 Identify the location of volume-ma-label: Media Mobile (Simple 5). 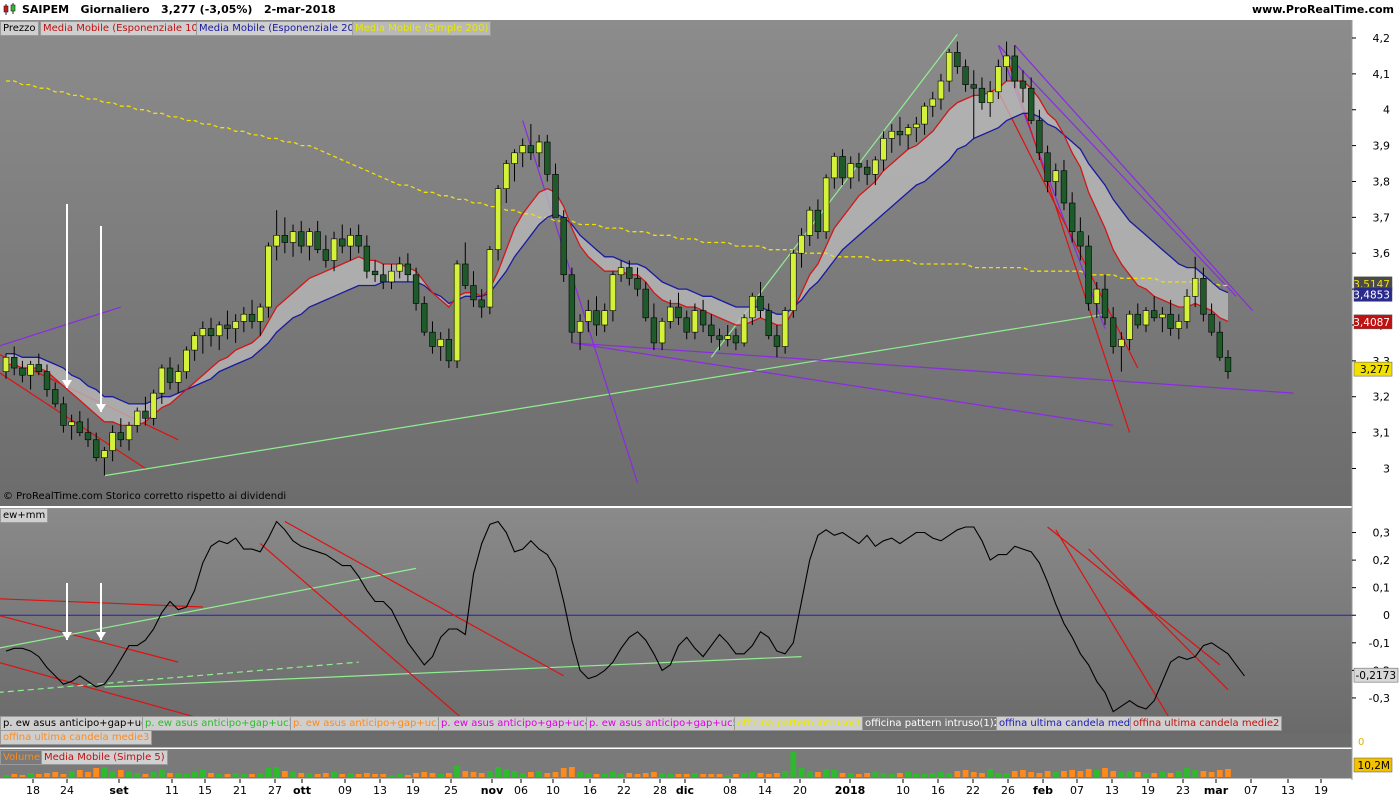
(104, 757).